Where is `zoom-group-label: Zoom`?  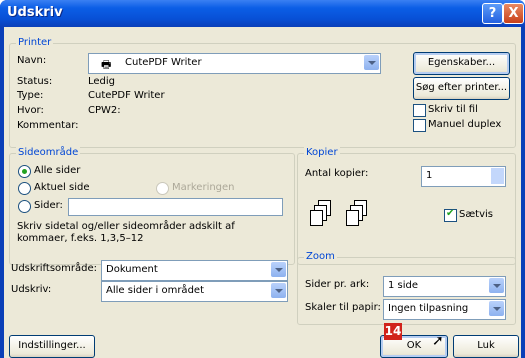
zoom-group-label: Zoom is located at coordinates (320, 256).